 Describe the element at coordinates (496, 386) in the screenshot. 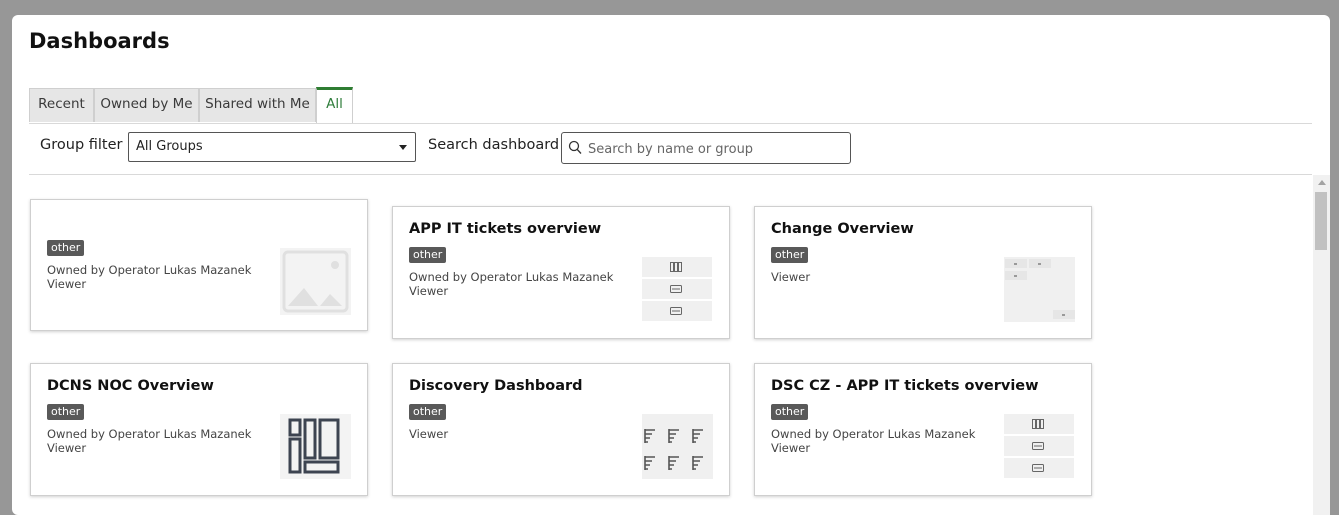

I see `card-title: Discovery Dashboard` at that location.